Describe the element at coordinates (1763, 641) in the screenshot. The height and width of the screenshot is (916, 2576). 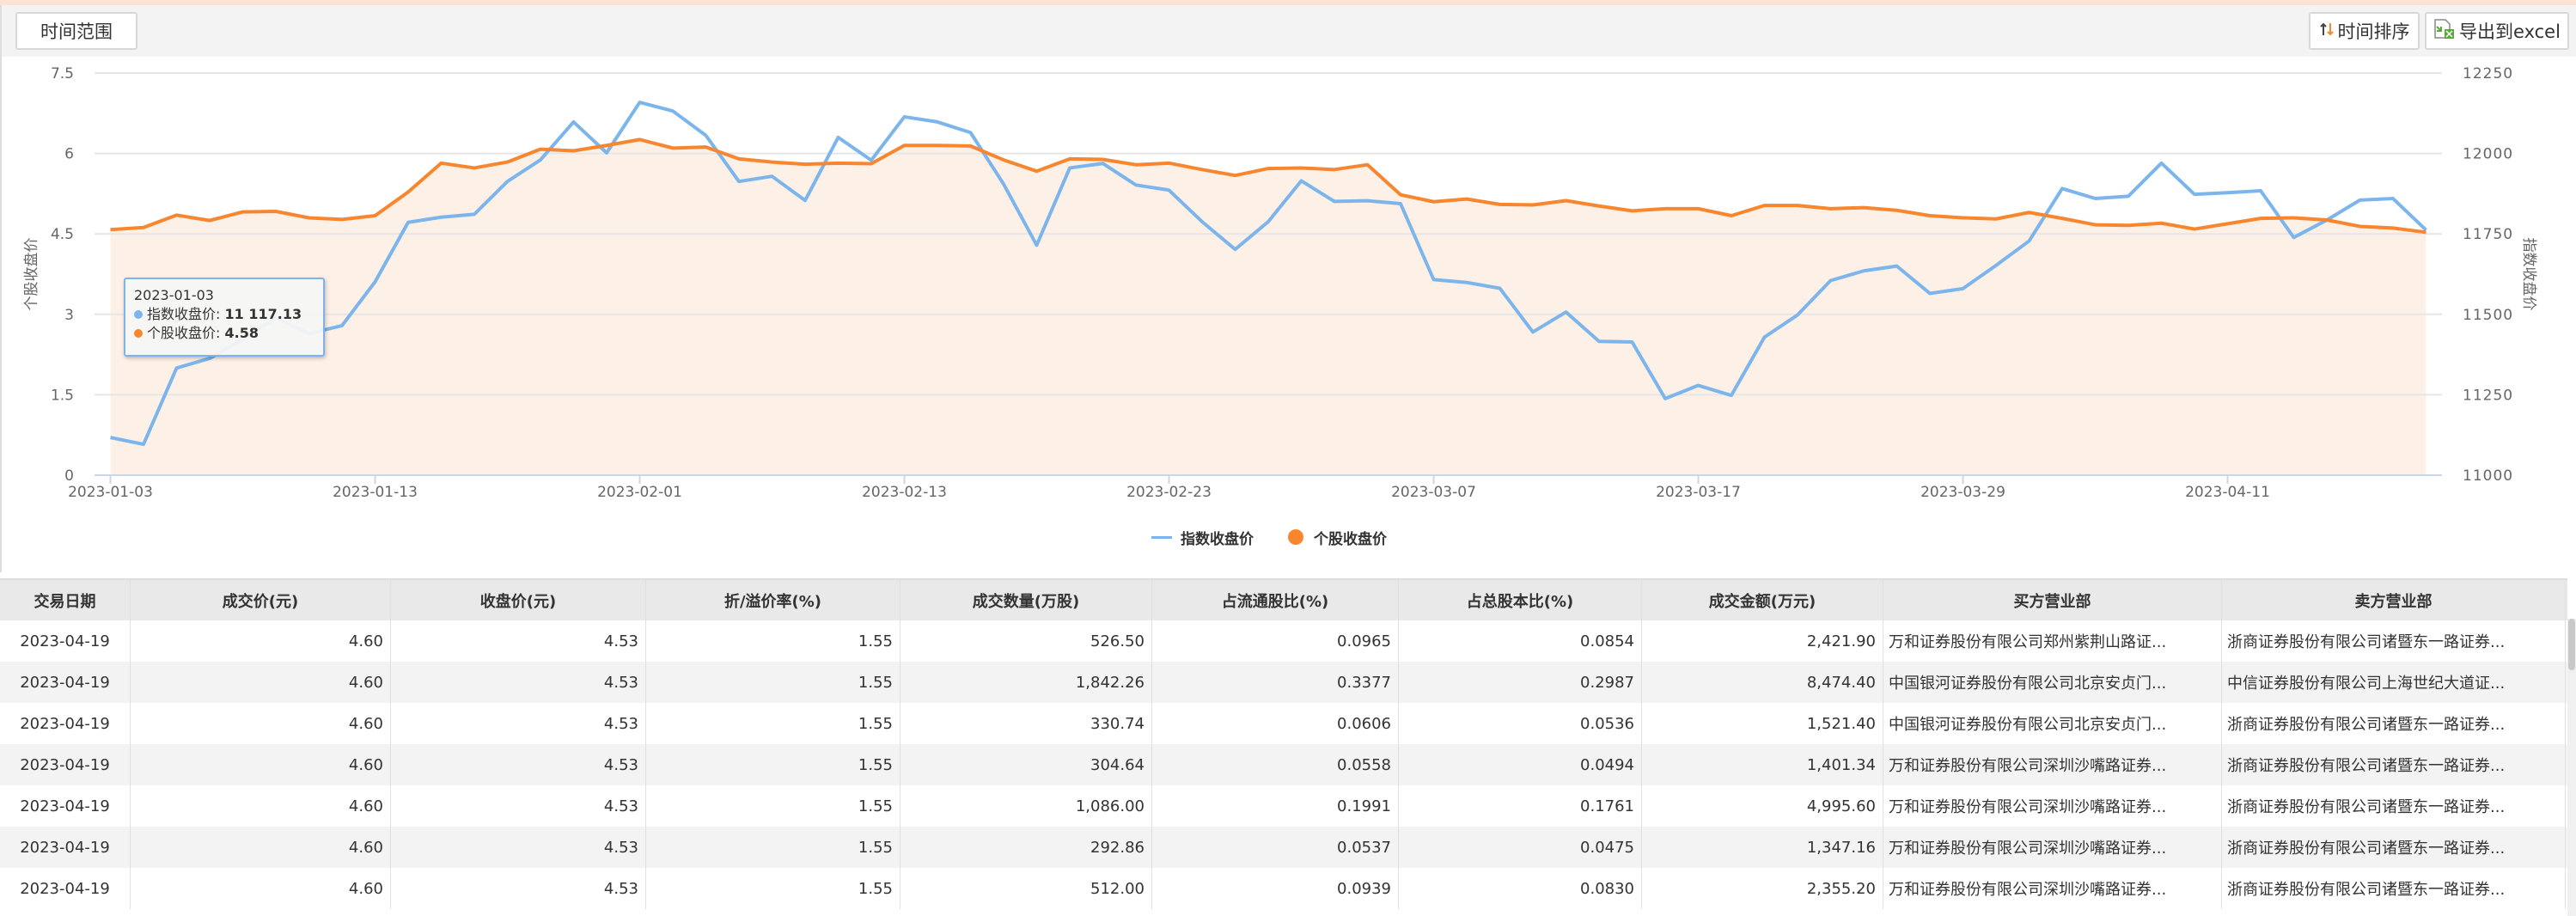
I see `table-cell: 2,421.90` at that location.